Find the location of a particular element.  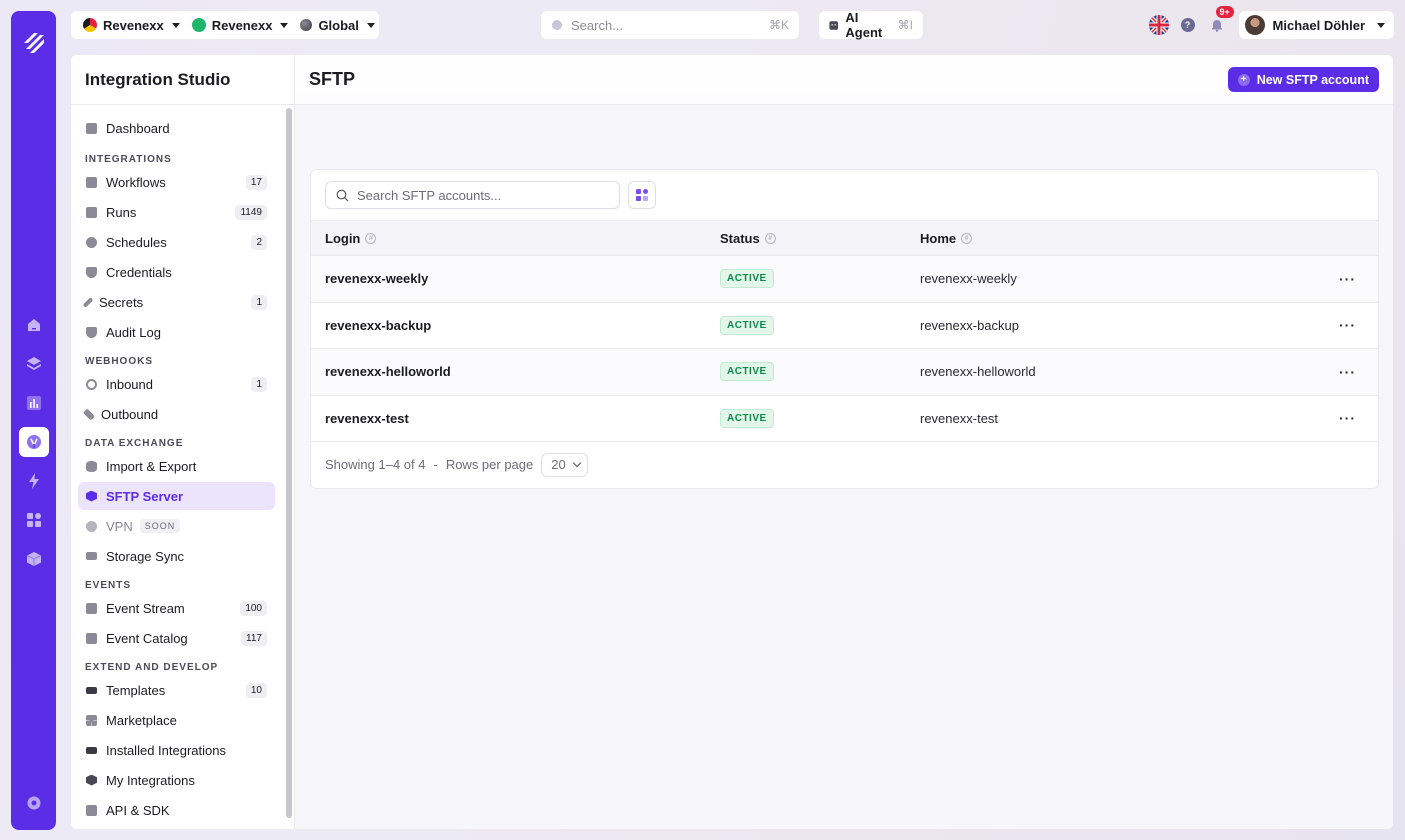

uk-flag-icon is located at coordinates (1158, 25).